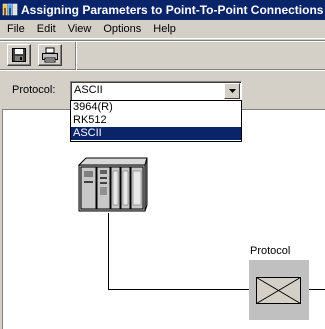 This screenshot has width=325, height=329. I want to click on connection-line-left, so click(179, 289).